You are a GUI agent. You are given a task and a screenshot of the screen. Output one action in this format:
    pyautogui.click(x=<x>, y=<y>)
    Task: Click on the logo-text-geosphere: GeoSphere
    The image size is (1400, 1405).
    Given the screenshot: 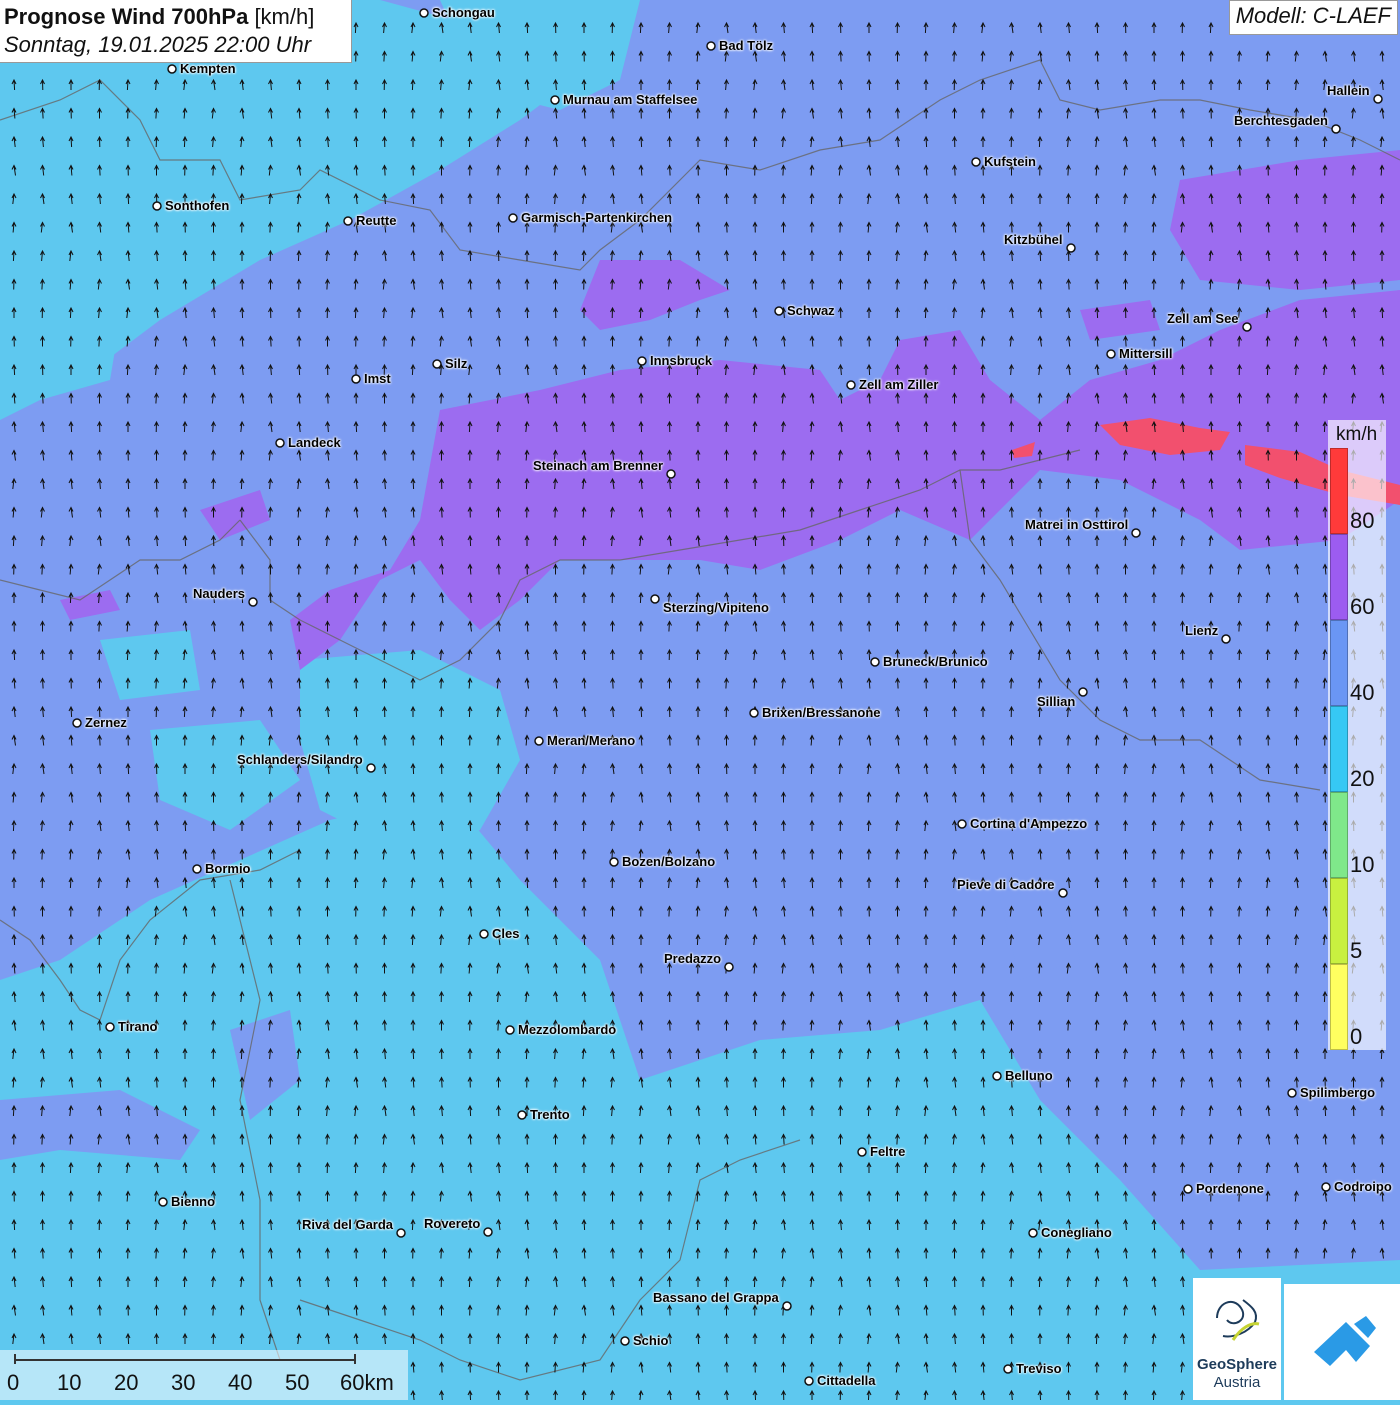 What is the action you would take?
    pyautogui.click(x=1237, y=1364)
    